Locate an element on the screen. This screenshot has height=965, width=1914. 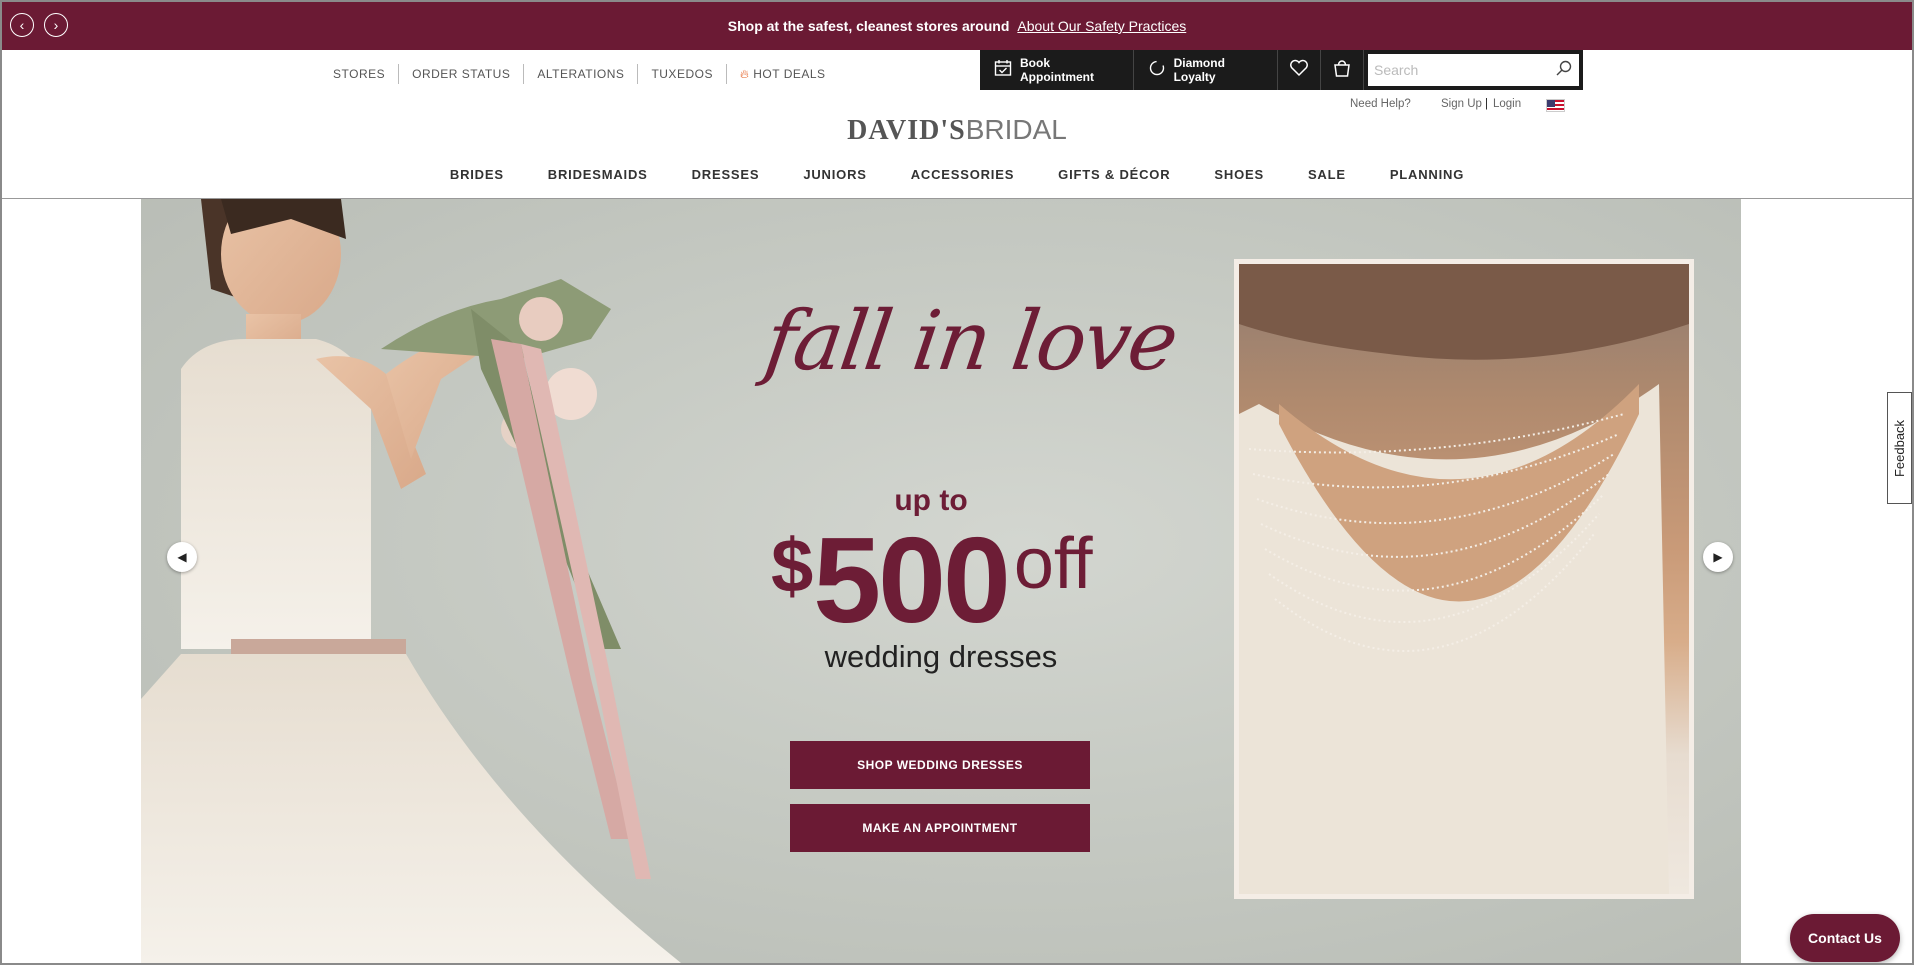
search-input is located at coordinates (1464, 70).